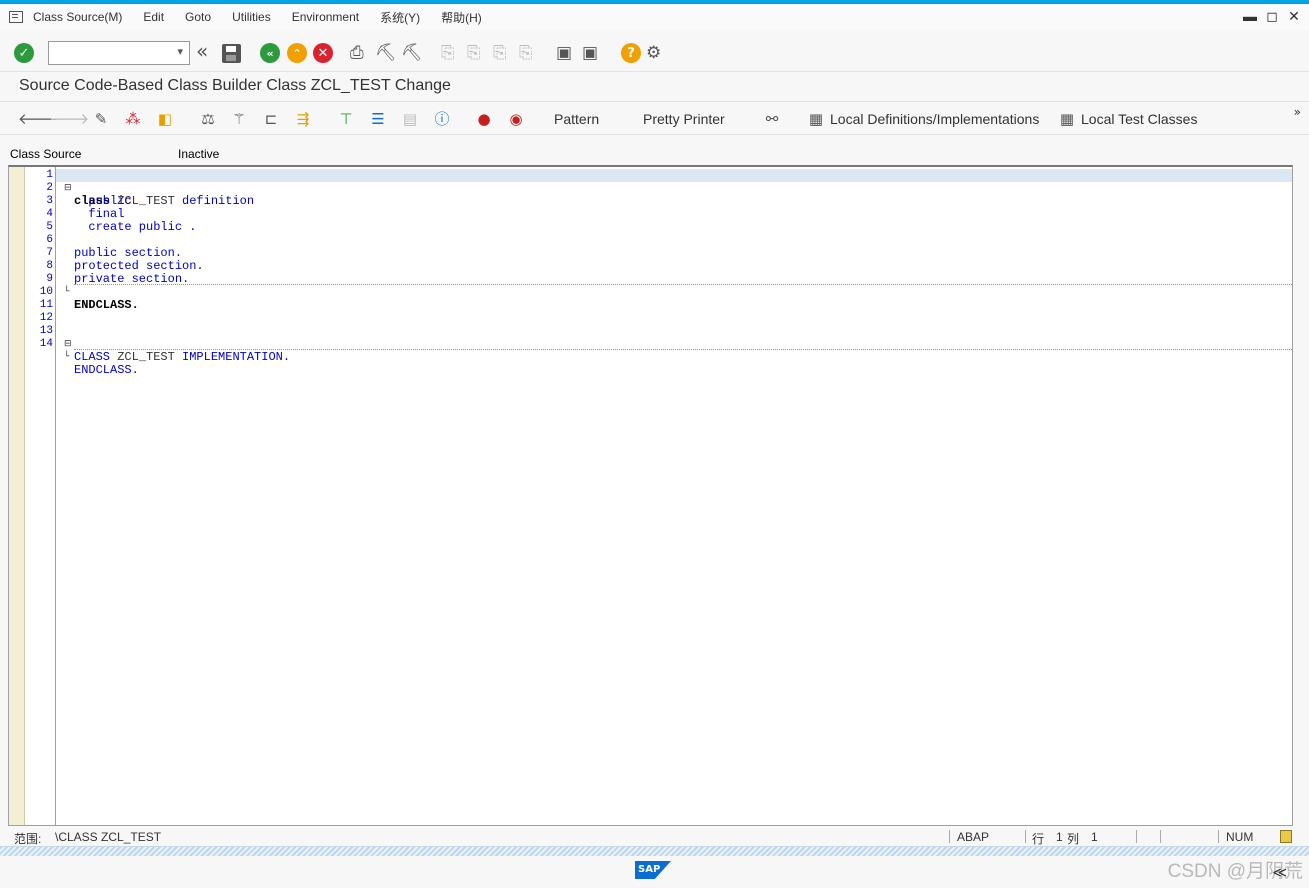  Describe the element at coordinates (180, 51) in the screenshot. I see `command-dropdown-icon: ▾` at that location.